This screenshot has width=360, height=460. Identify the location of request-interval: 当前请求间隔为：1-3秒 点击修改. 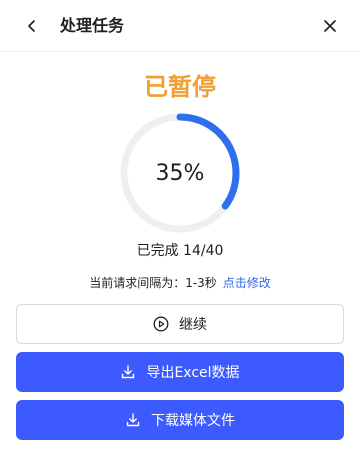
(180, 283).